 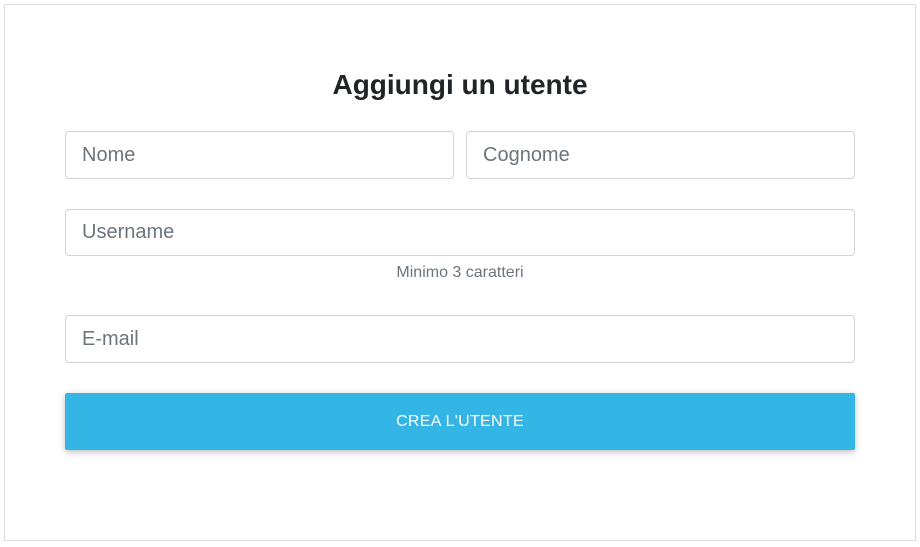 I want to click on username-hint: Minimo 3 caratteri, so click(x=460, y=272).